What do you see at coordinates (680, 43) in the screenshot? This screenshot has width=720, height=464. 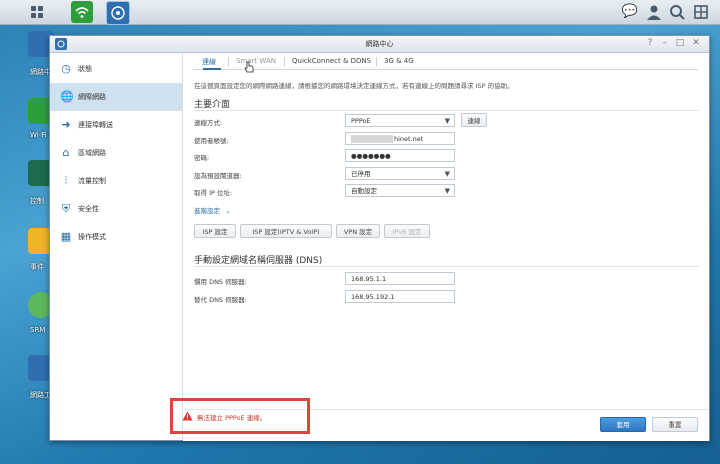 I see `maximize-icon: □` at bounding box center [680, 43].